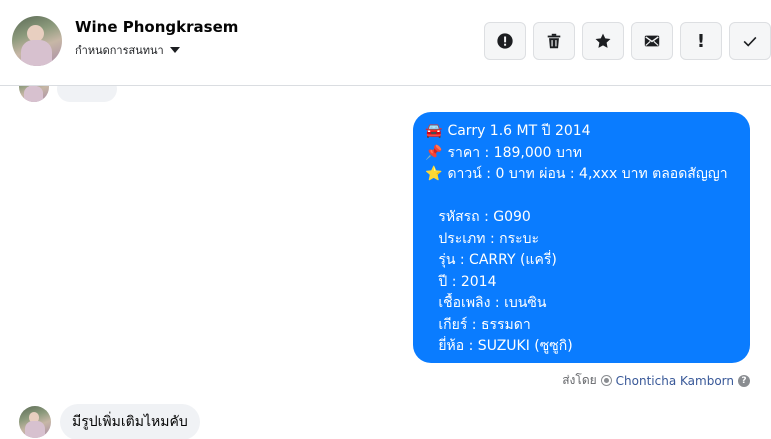 The width and height of the screenshot is (771, 439). I want to click on message-line: ปี : 2014, so click(461, 281).